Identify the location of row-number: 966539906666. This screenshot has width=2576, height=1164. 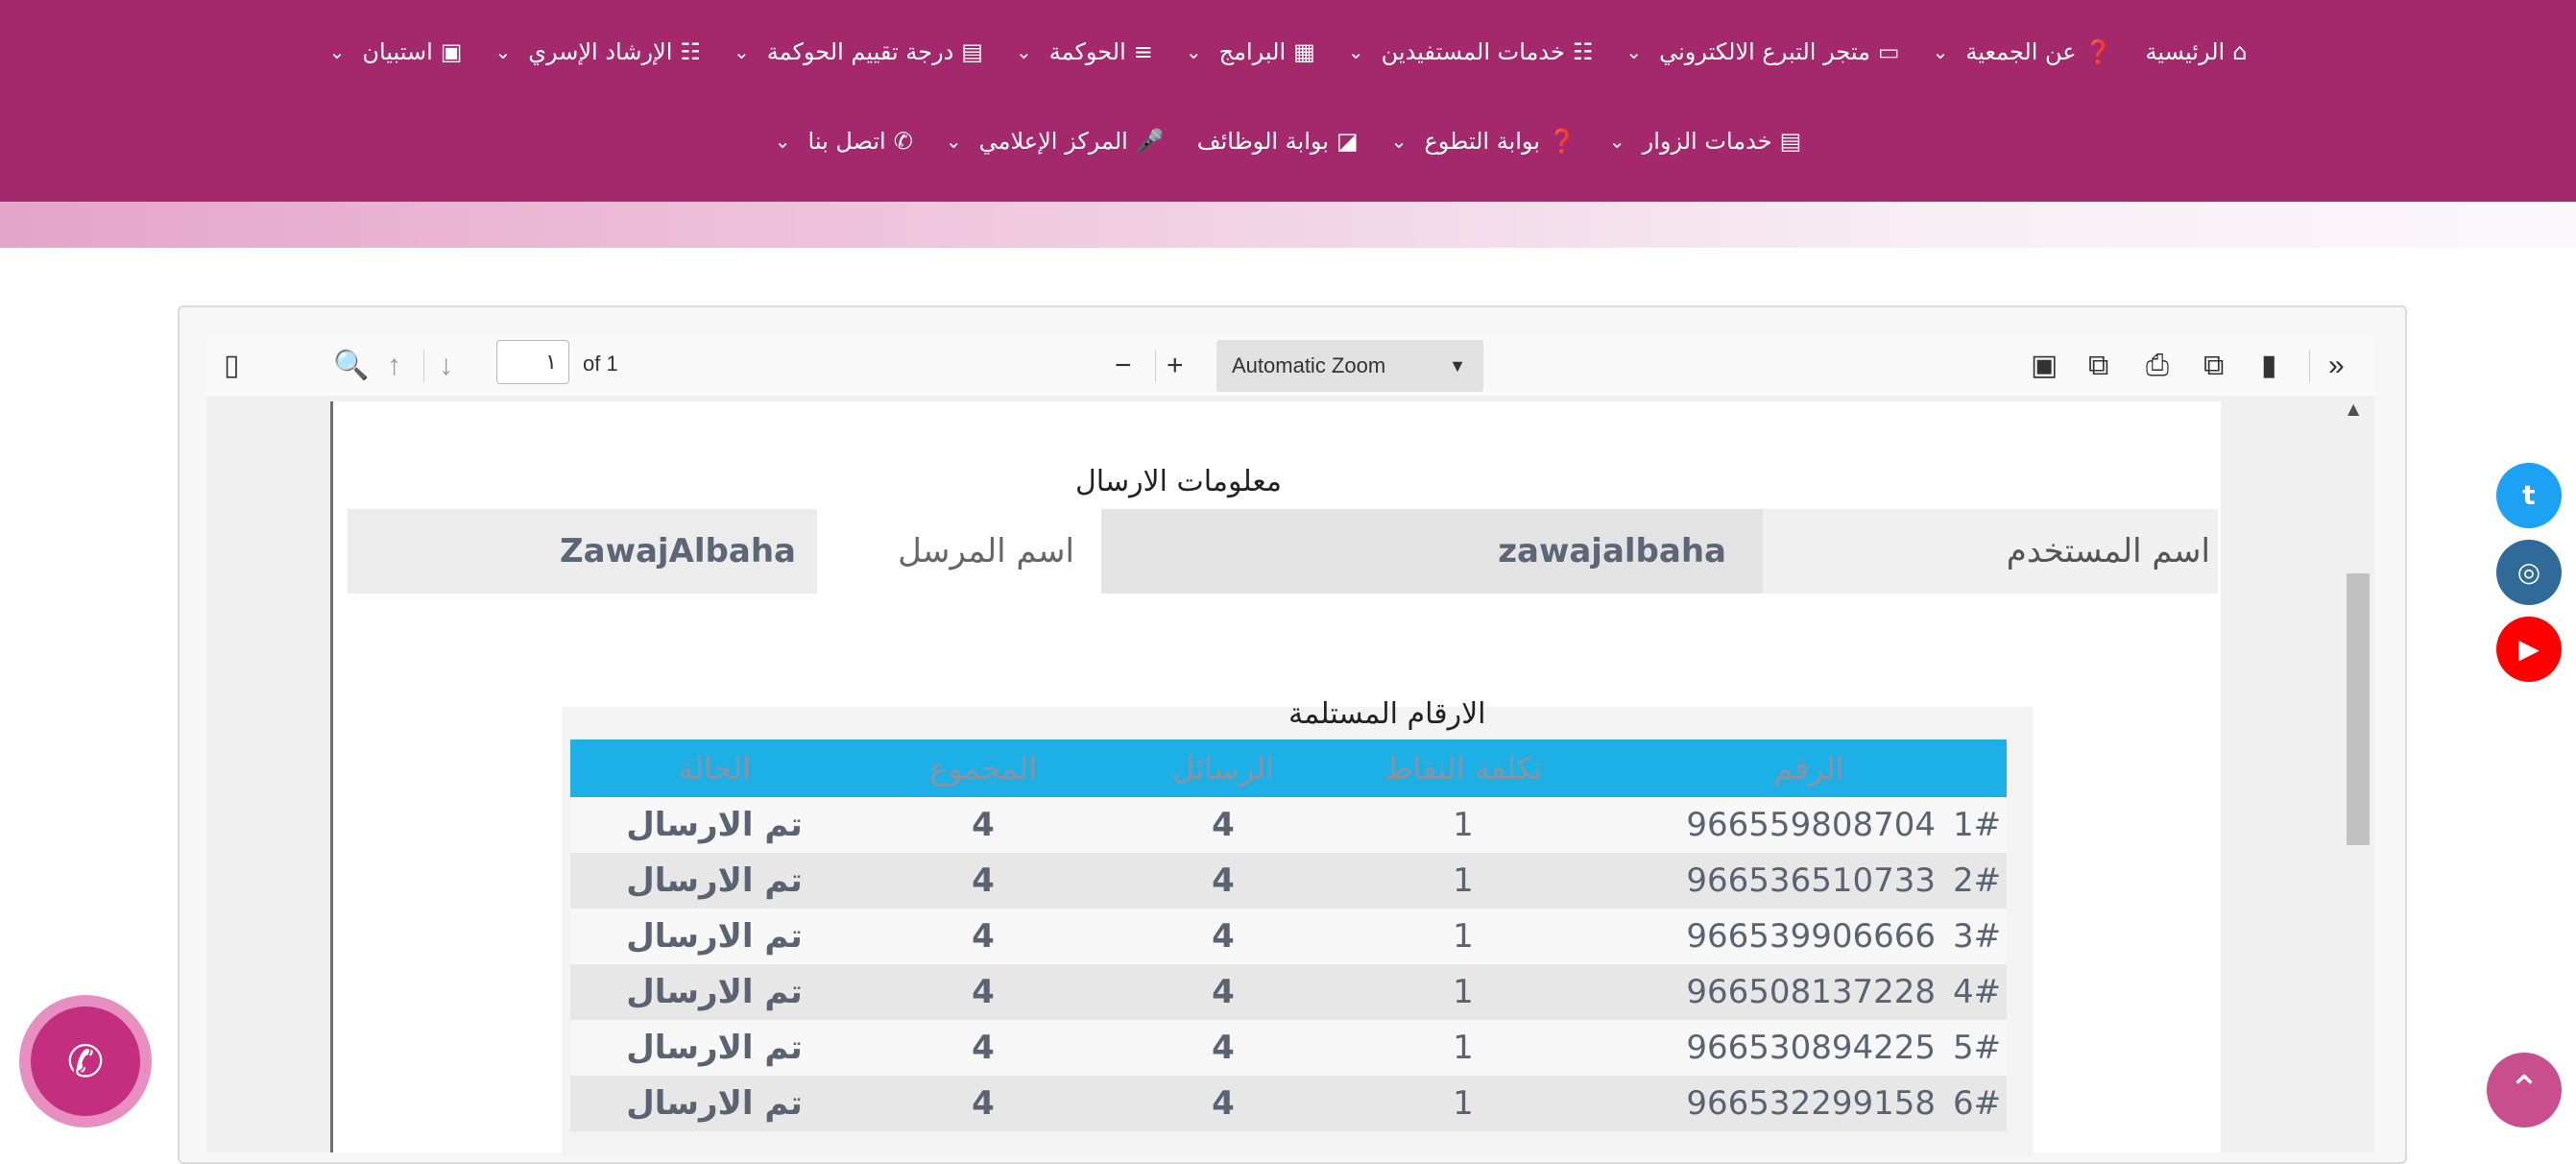
(1811, 937).